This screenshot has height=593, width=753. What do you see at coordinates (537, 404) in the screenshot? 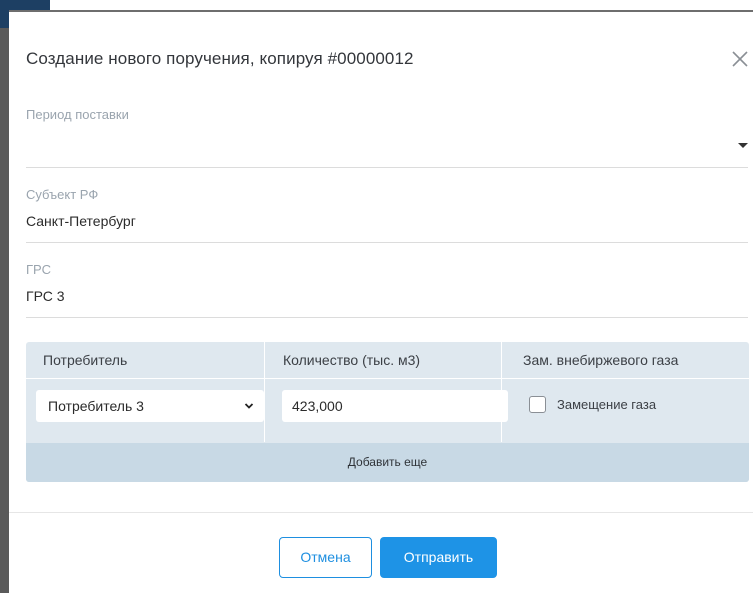
I see `gas-replacement-checkbox` at bounding box center [537, 404].